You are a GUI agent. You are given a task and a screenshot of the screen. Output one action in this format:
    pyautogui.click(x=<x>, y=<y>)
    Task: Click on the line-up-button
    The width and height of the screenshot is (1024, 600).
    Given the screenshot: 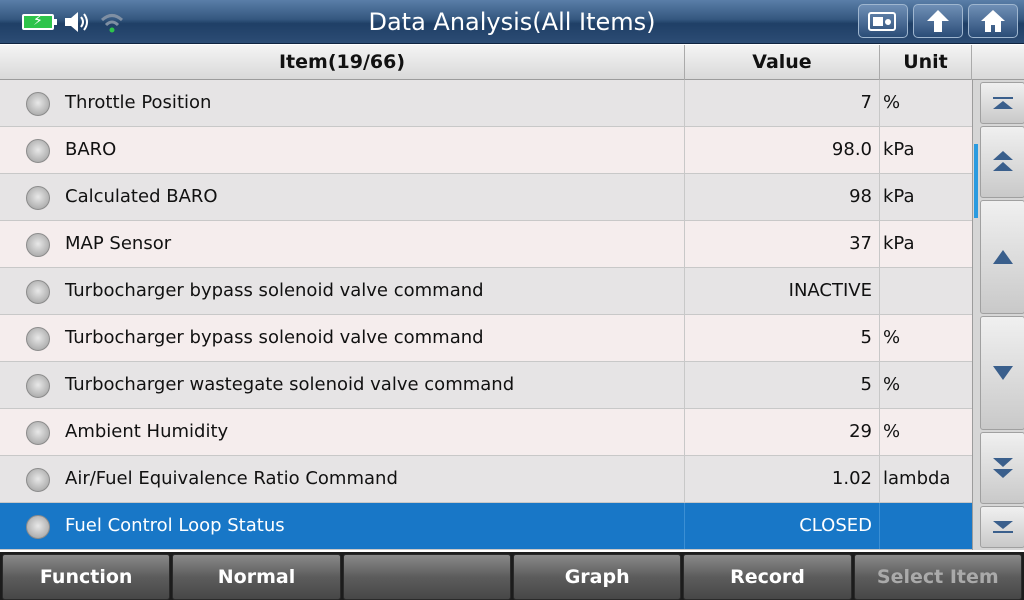 What is the action you would take?
    pyautogui.click(x=1002, y=257)
    